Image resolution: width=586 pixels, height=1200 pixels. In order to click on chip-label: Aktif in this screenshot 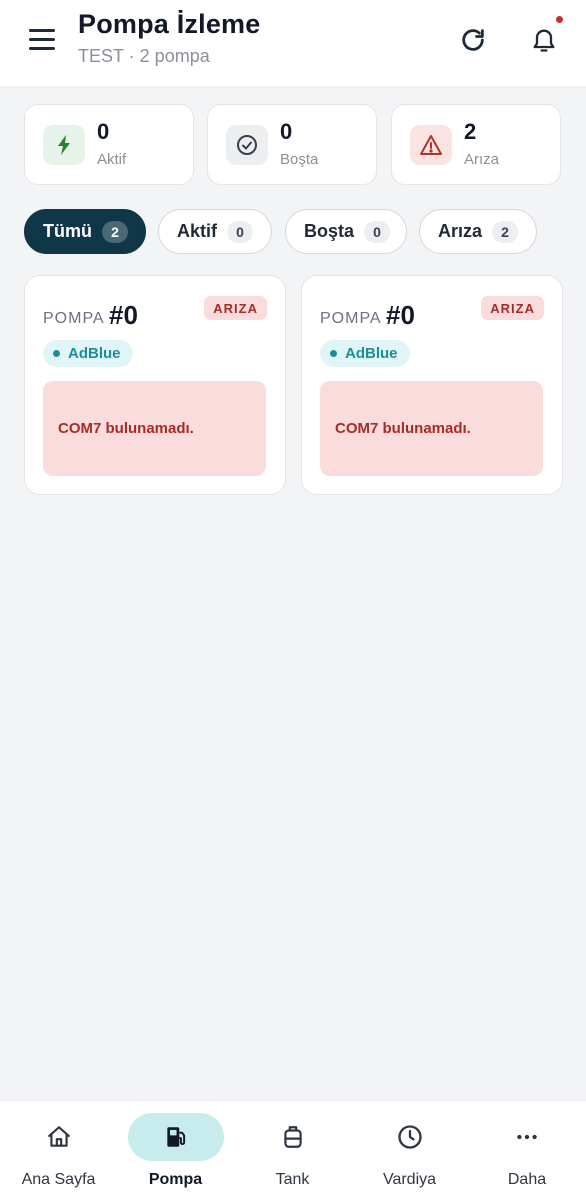, I will do `click(197, 231)`.